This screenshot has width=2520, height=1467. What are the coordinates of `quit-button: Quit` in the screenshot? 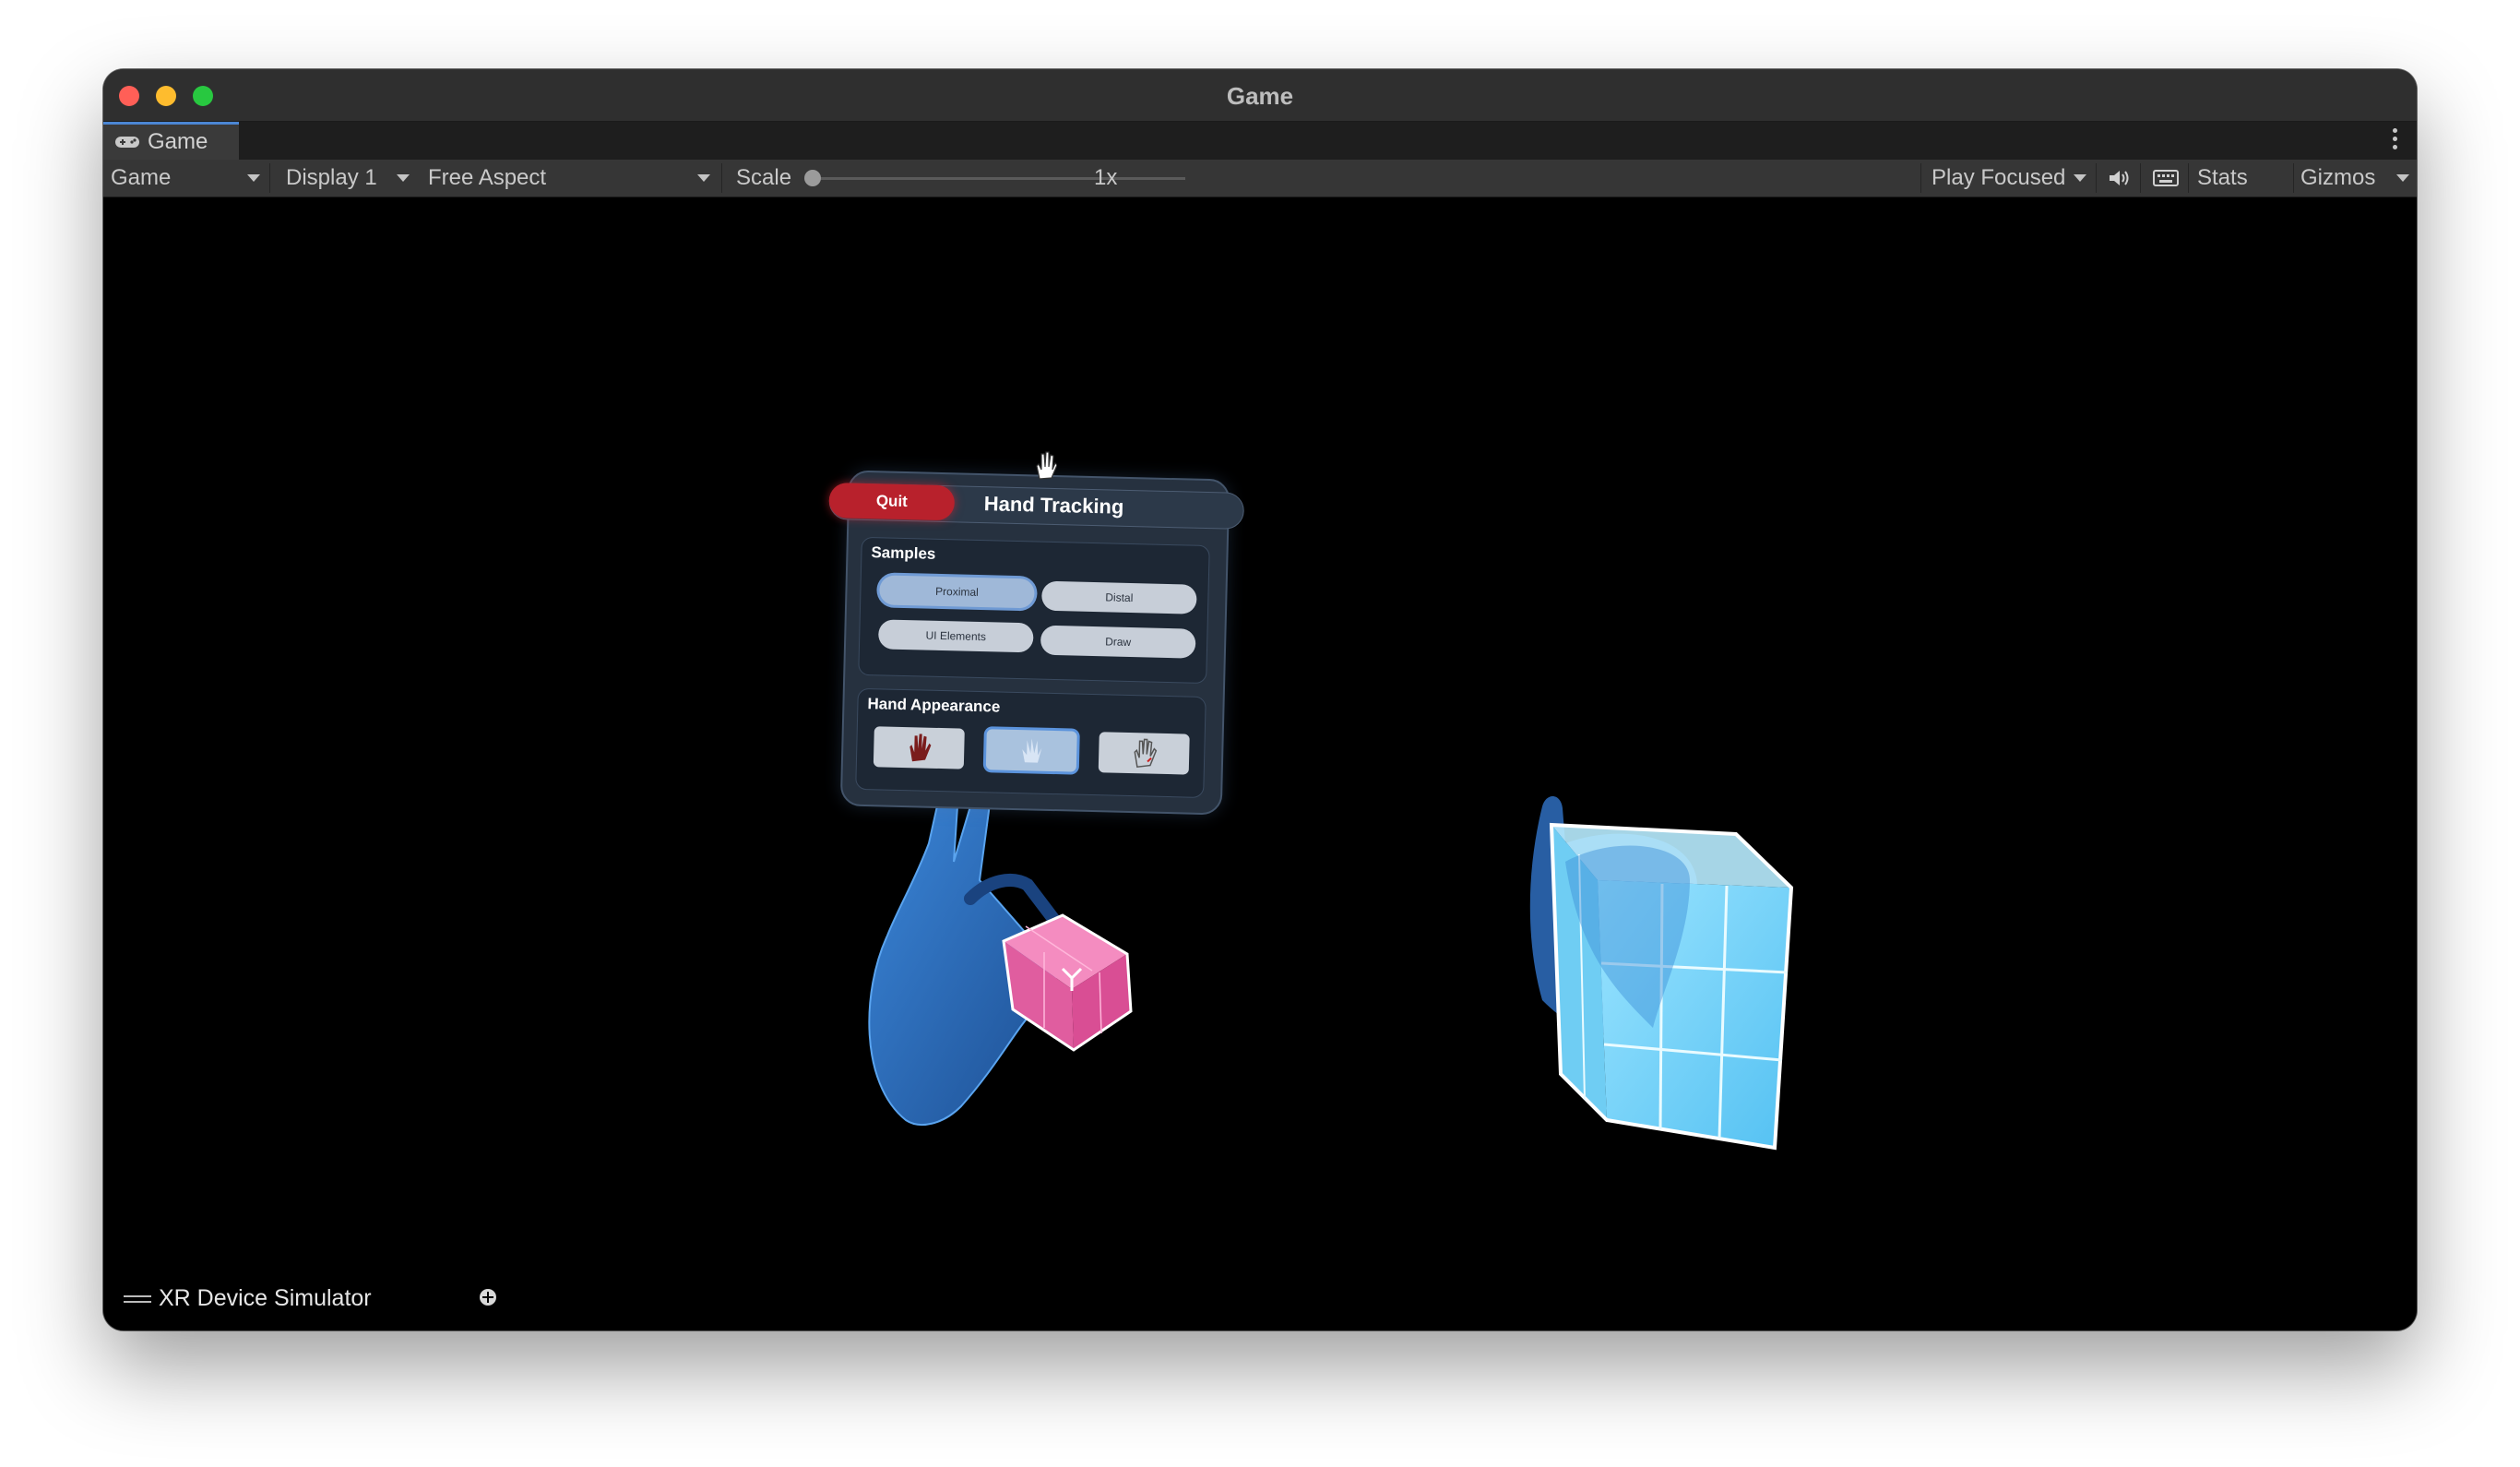 It's located at (892, 502).